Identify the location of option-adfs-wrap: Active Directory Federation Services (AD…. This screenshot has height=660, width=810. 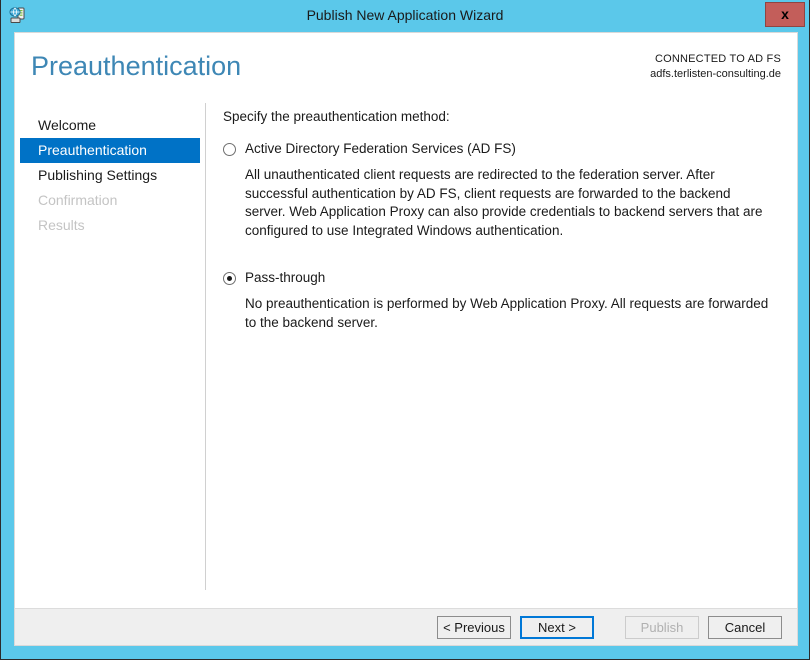
(501, 190).